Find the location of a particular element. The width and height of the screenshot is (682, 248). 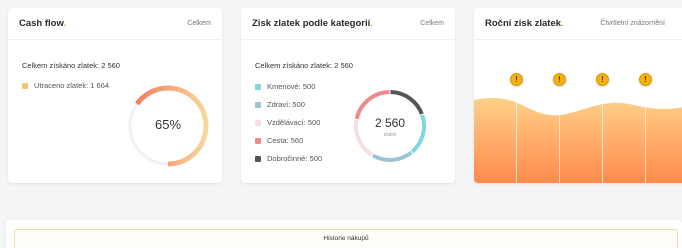

category-label: Kmenové: 500 is located at coordinates (291, 86).